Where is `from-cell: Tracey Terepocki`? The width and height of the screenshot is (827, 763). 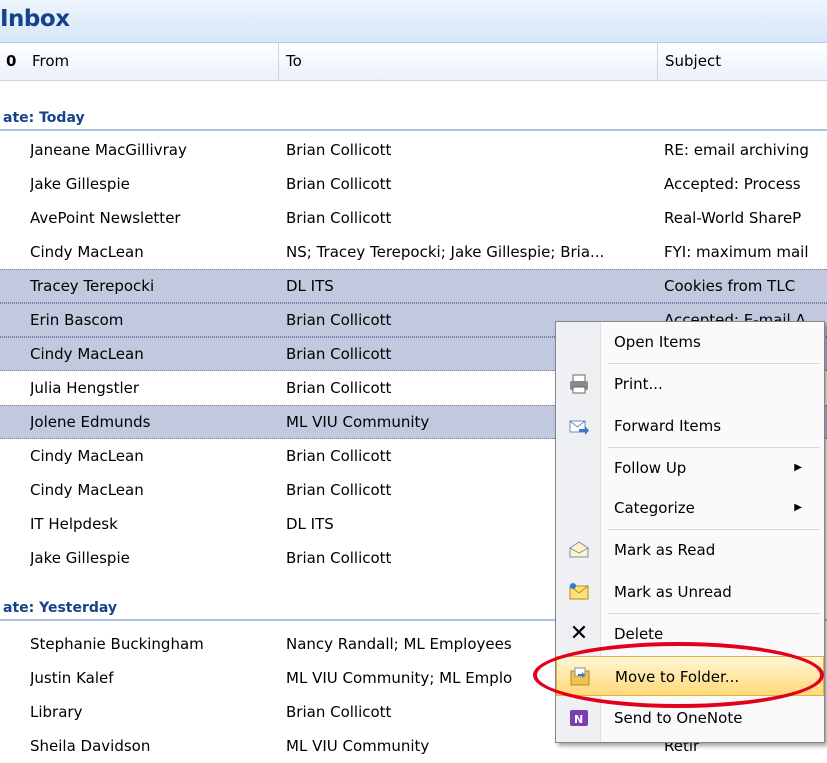
from-cell: Tracey Terepocki is located at coordinates (92, 286).